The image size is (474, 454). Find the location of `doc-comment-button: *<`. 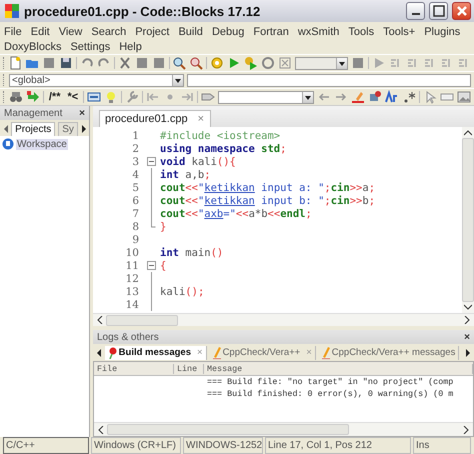

doc-comment-button: *< is located at coordinates (73, 97).